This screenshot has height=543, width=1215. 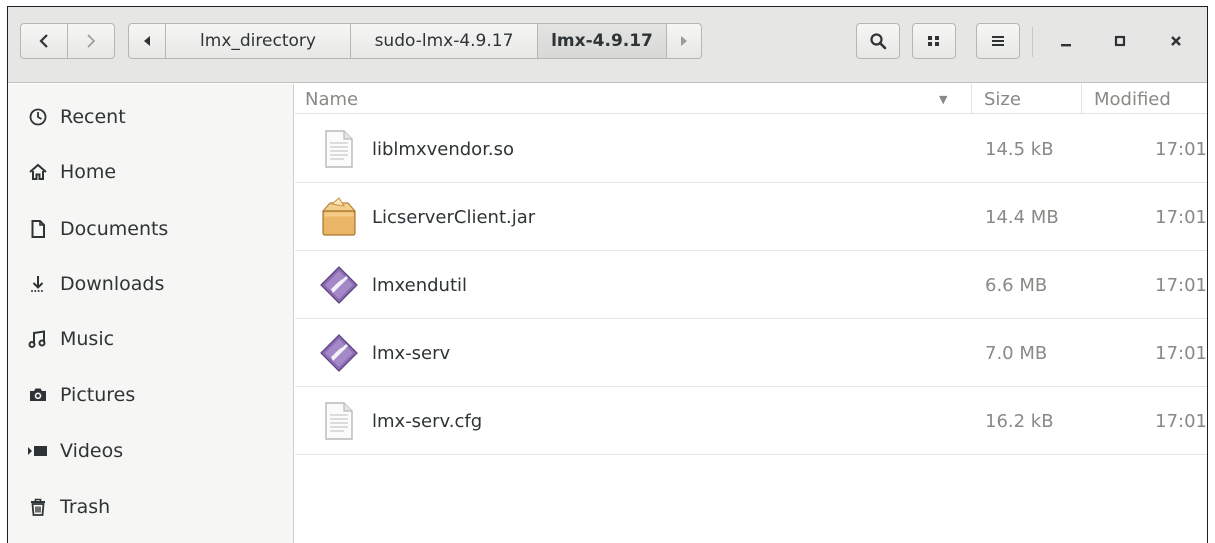 What do you see at coordinates (112, 284) in the screenshot?
I see `sidebar-item-label: Downloads` at bounding box center [112, 284].